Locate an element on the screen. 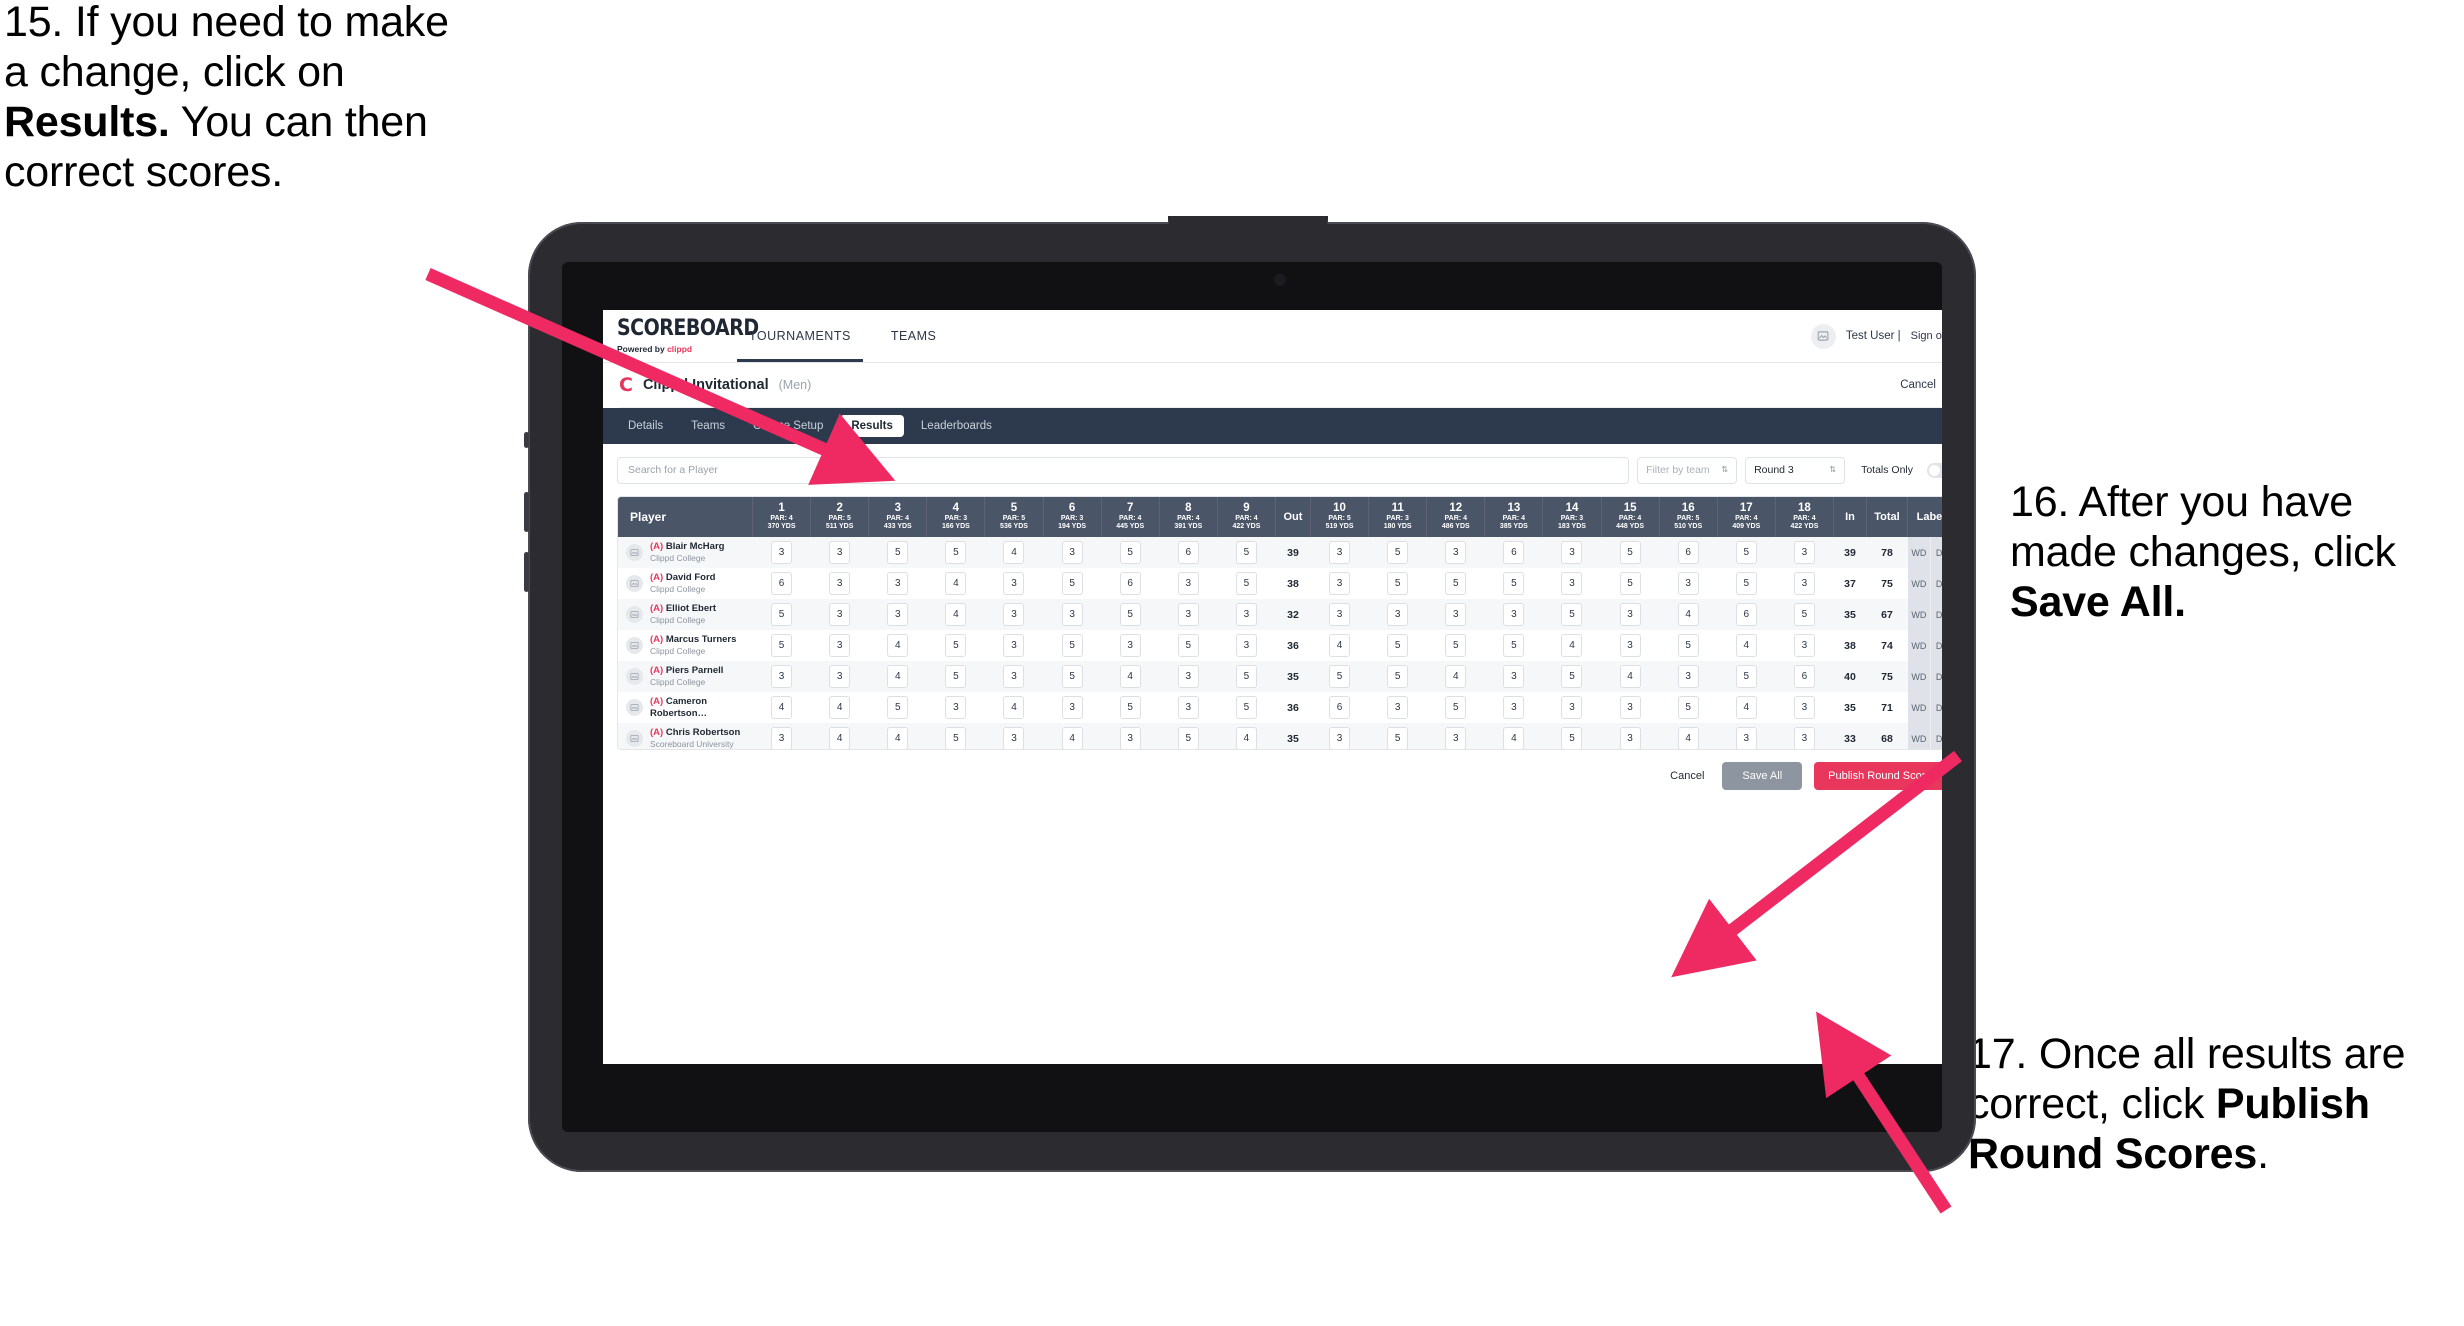 The width and height of the screenshot is (2464, 1326). score-cell-hole-3: 5 is located at coordinates (898, 707).